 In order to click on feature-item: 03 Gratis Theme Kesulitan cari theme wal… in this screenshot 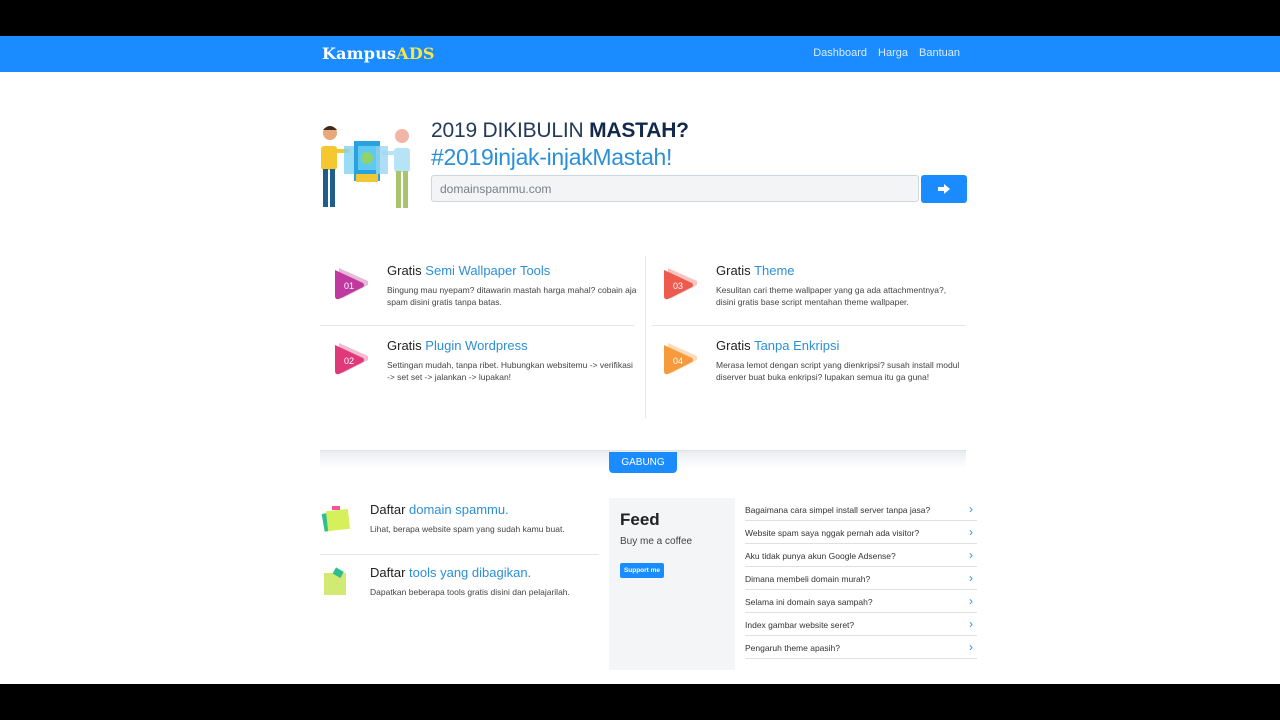, I will do `click(799, 290)`.